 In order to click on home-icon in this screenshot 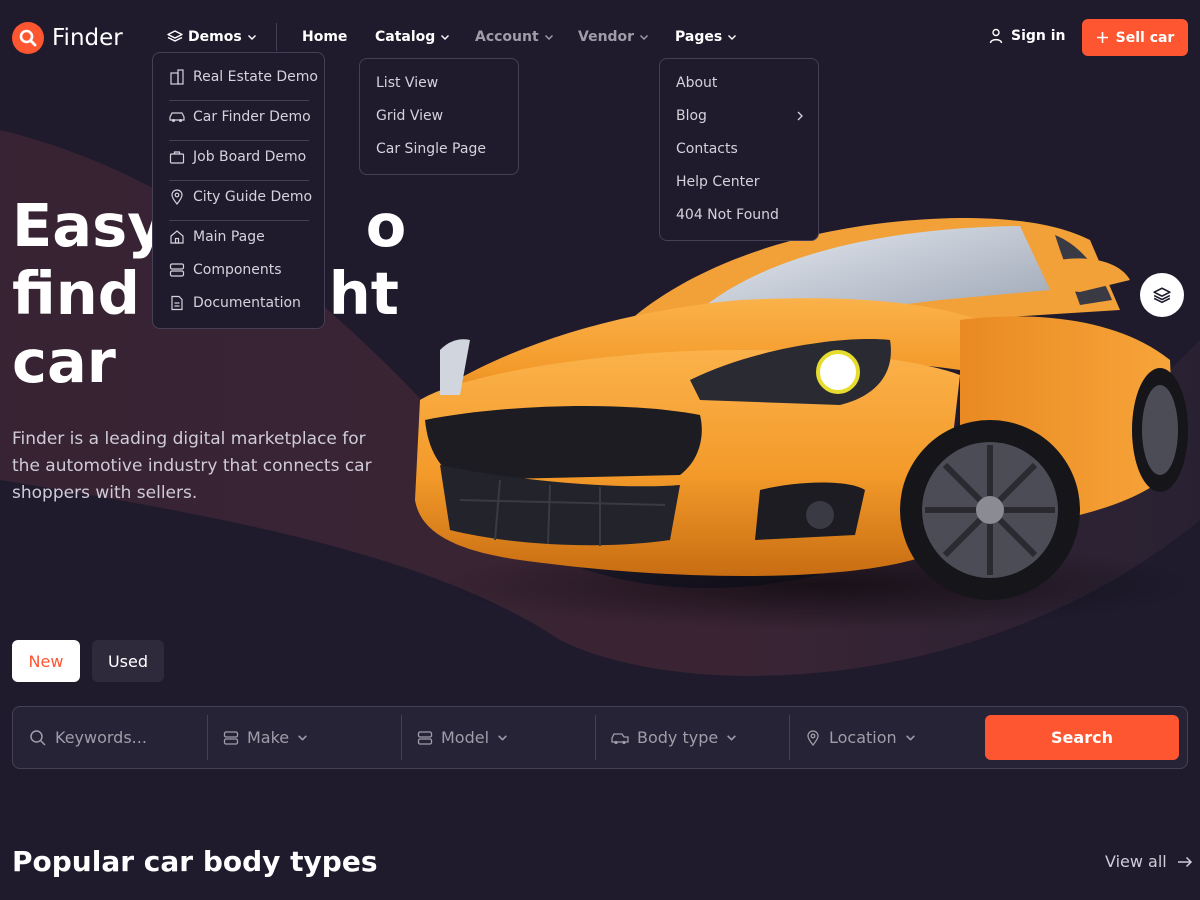, I will do `click(177, 237)`.